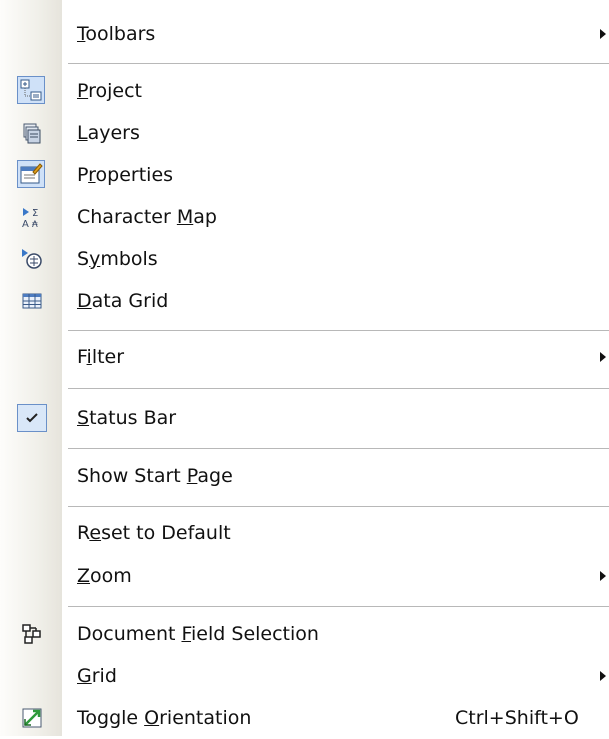 The image size is (609, 739). Describe the element at coordinates (304, 91) in the screenshot. I see `menu-item-project: Project` at that location.